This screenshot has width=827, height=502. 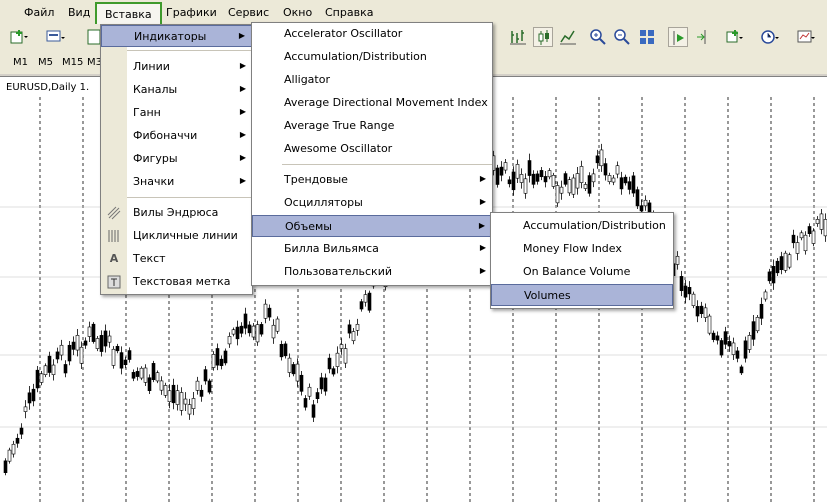 I want to click on templates-icon, so click(x=806, y=37).